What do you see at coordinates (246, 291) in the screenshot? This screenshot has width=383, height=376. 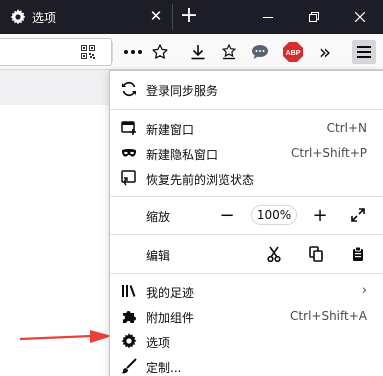 I see `menu-item-library: 我的足迹 ›` at bounding box center [246, 291].